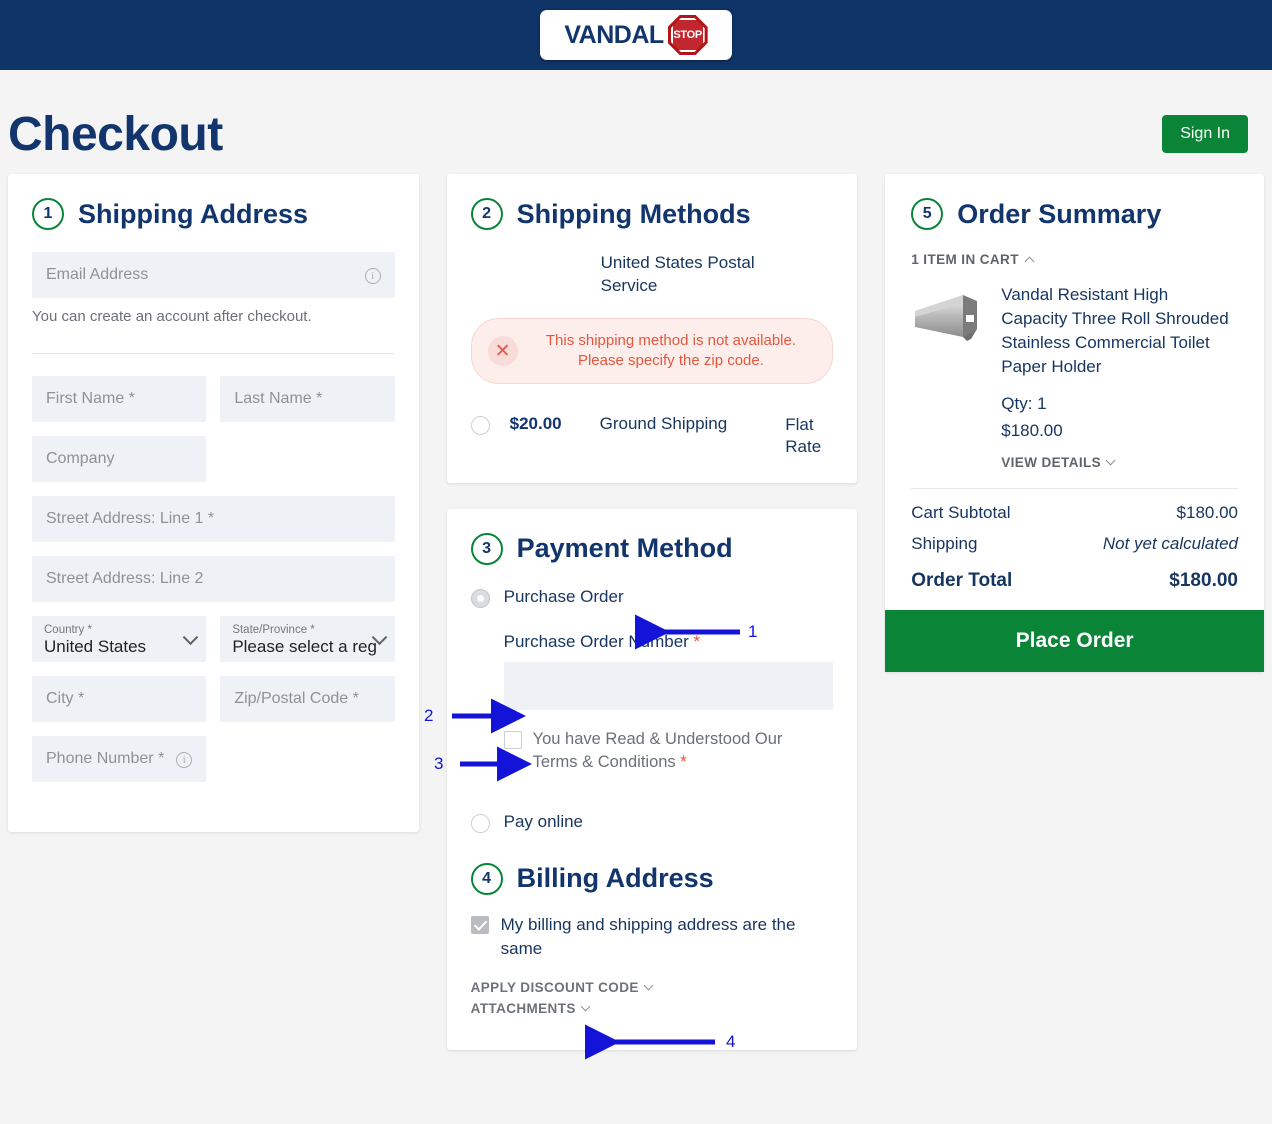 The width and height of the screenshot is (1272, 1124). I want to click on email-info-icon: i, so click(372, 275).